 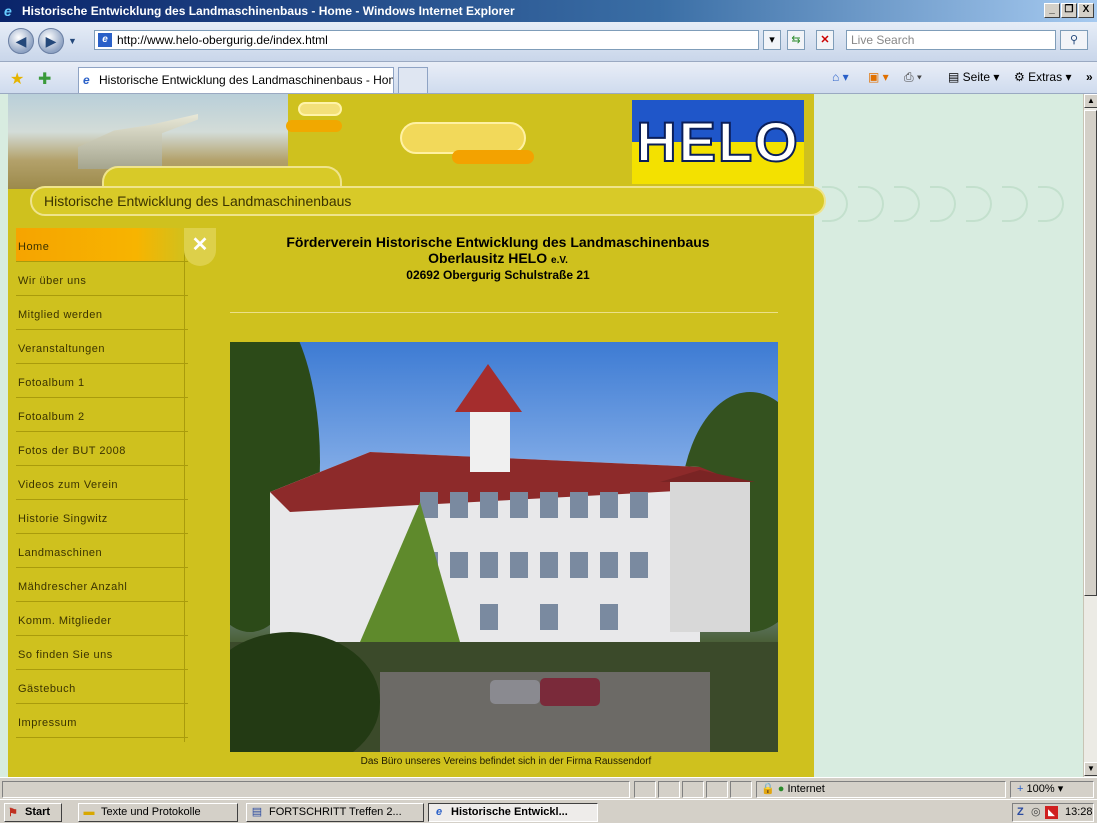 I want to click on nav-item-mitglied-werden: Mitglied werden, so click(x=102, y=313).